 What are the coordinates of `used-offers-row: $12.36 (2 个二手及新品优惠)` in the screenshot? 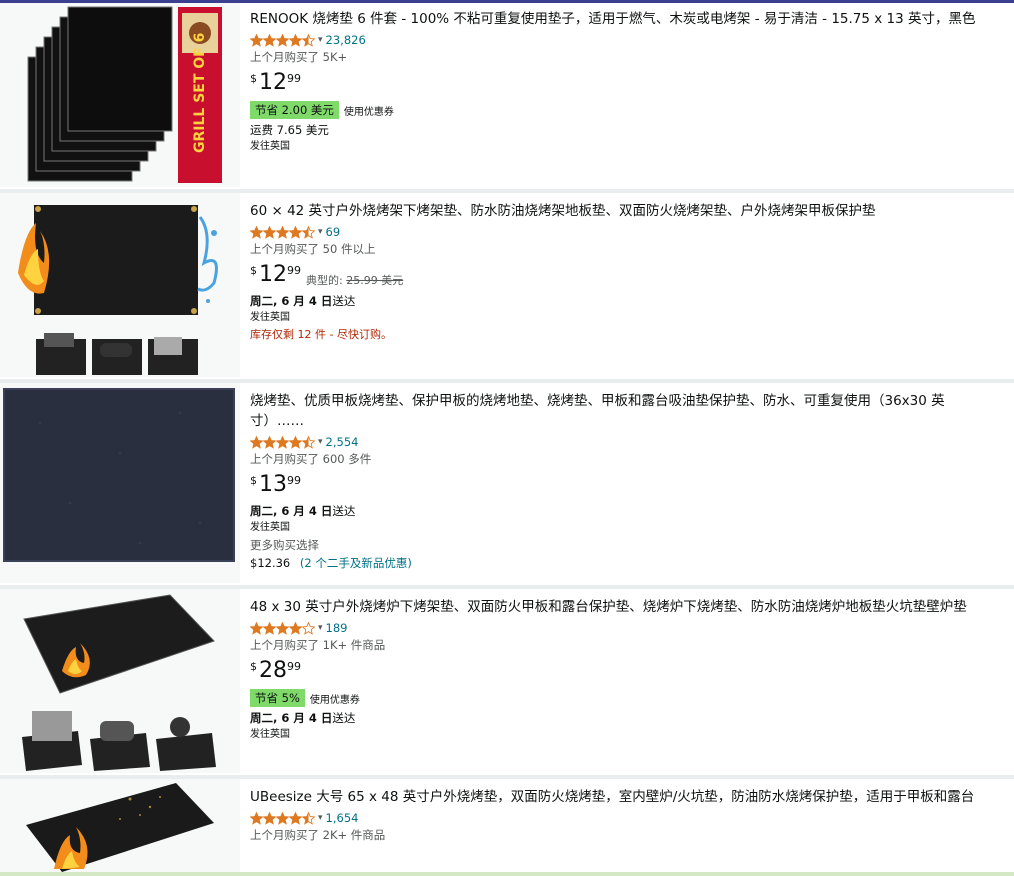 It's located at (622, 563).